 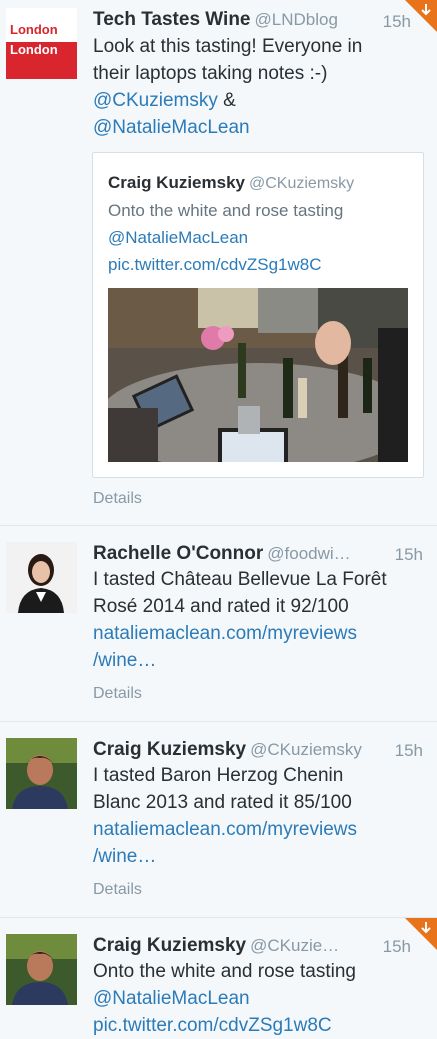 I want to click on author-handle: @LNDblog, so click(x=296, y=19).